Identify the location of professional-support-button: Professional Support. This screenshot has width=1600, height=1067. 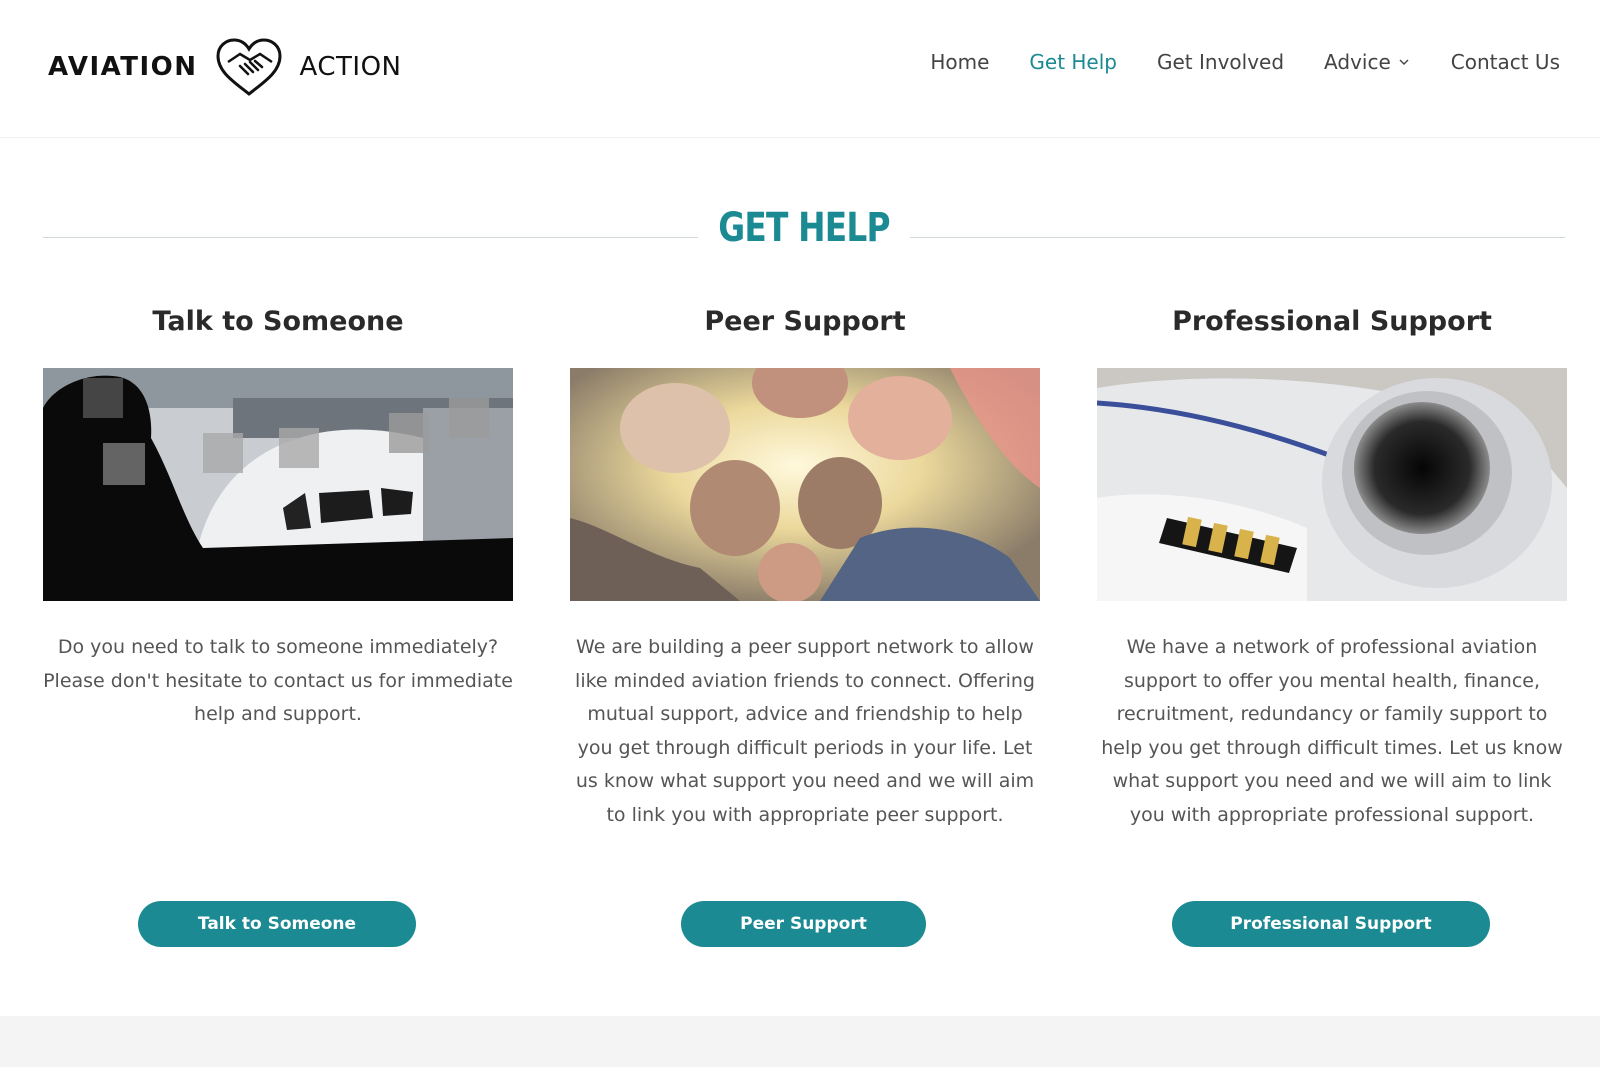
(1331, 924).